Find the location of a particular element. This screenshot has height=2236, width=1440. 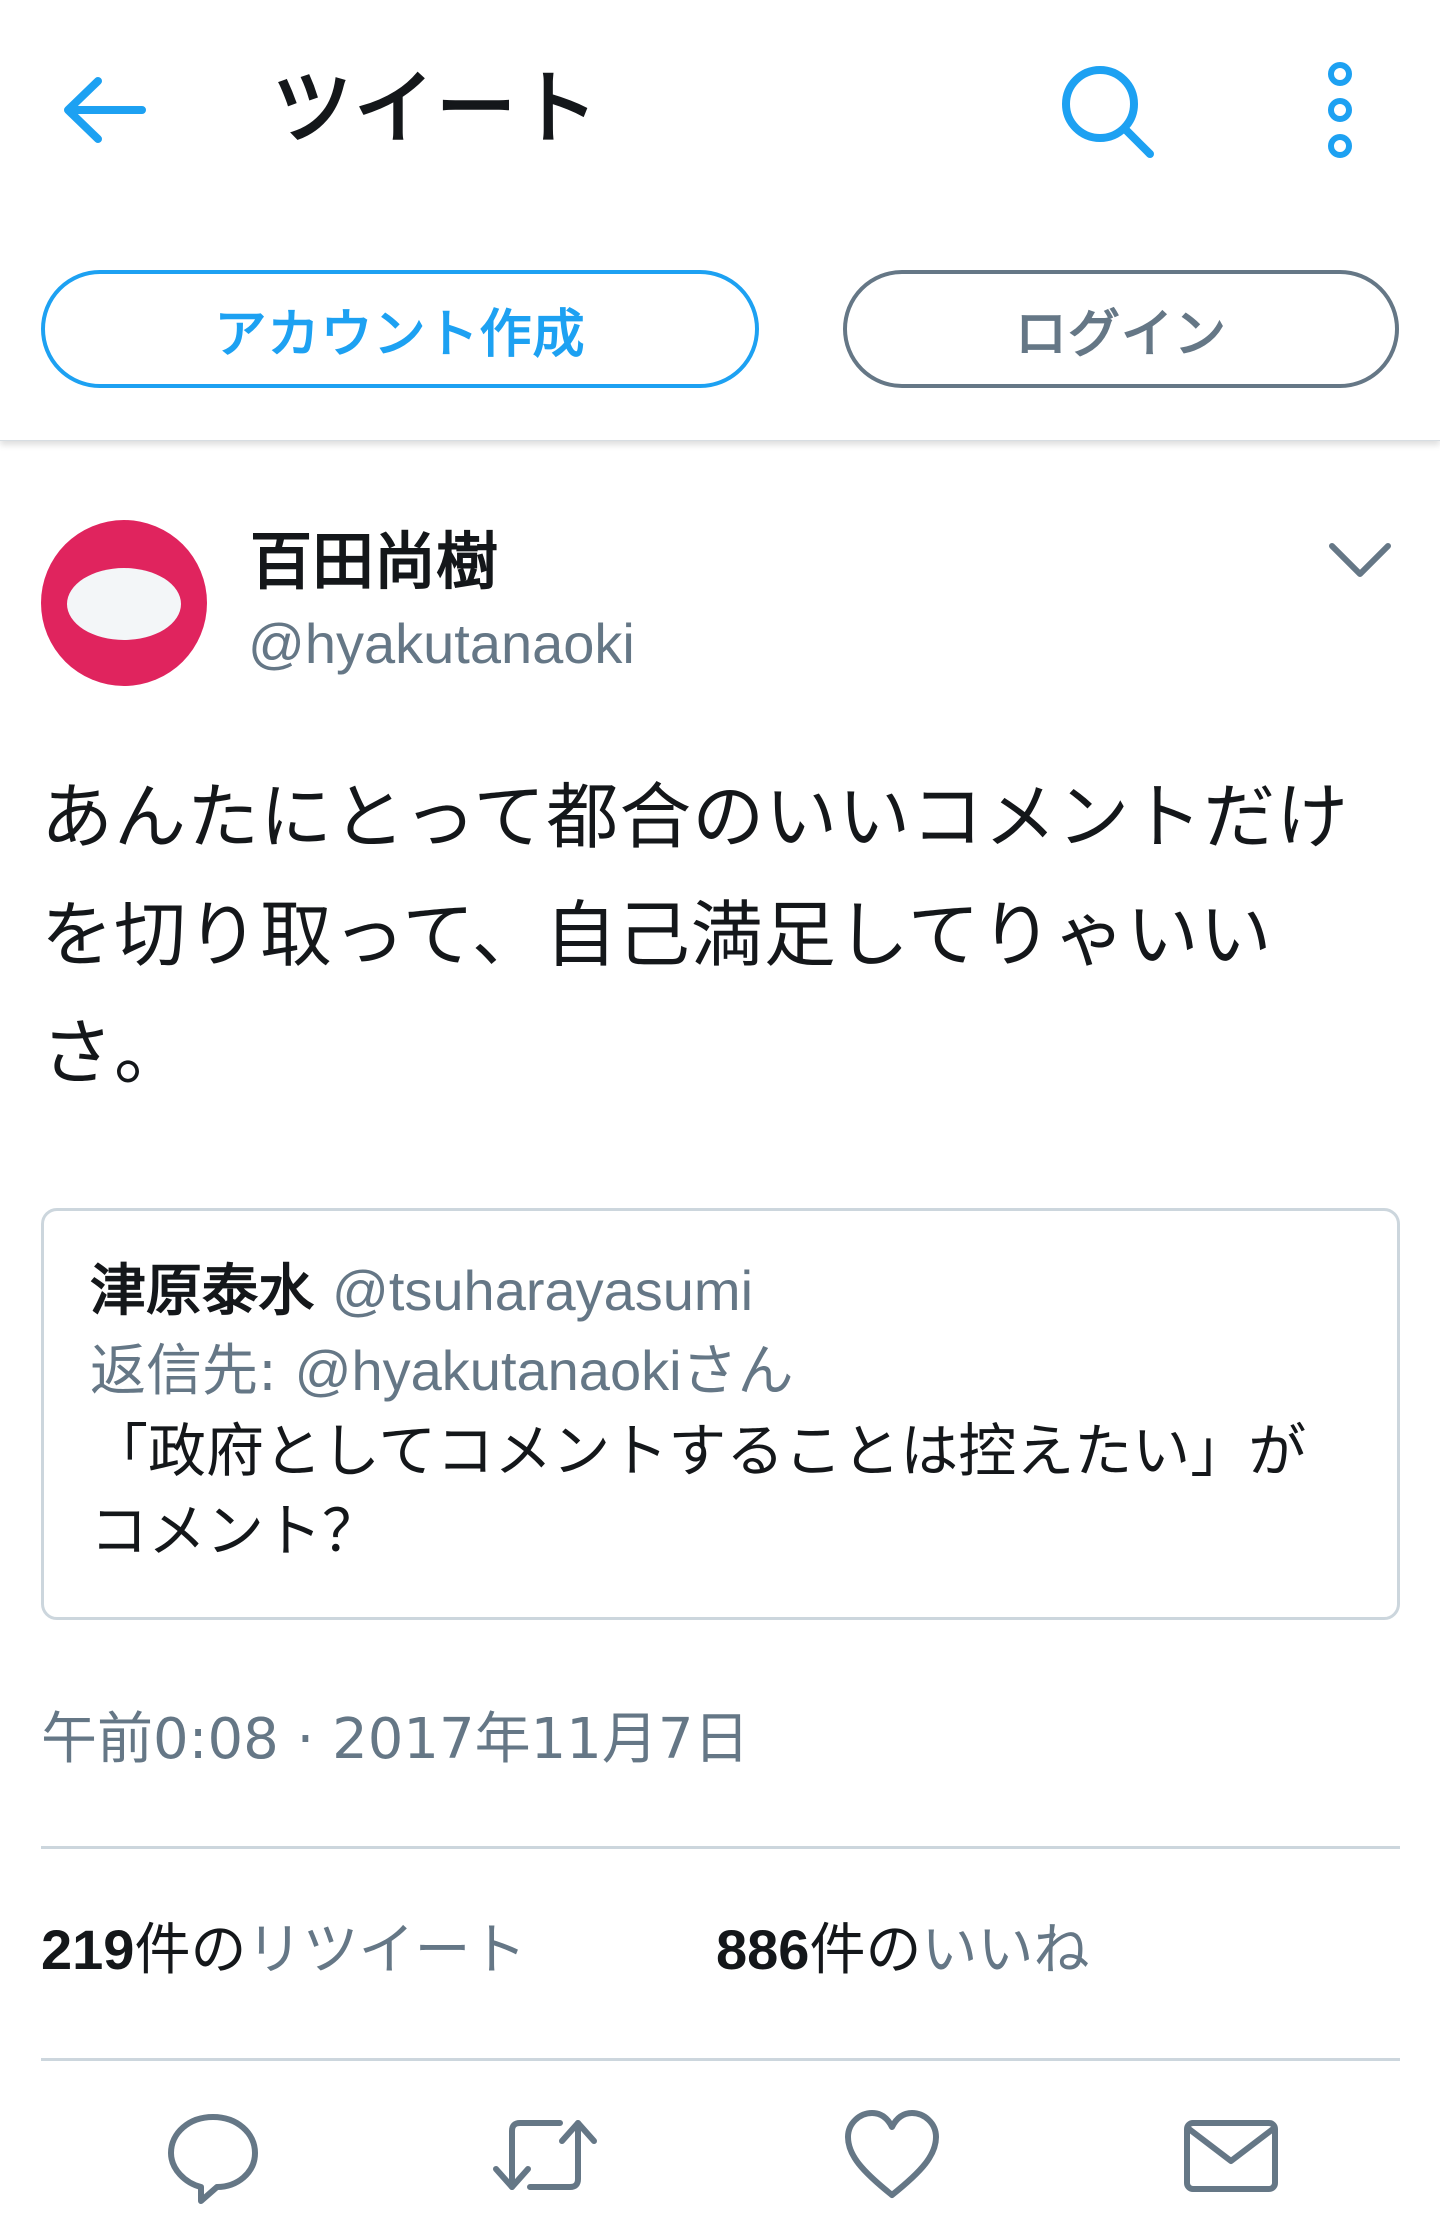

arrow-left-icon is located at coordinates (105, 110).